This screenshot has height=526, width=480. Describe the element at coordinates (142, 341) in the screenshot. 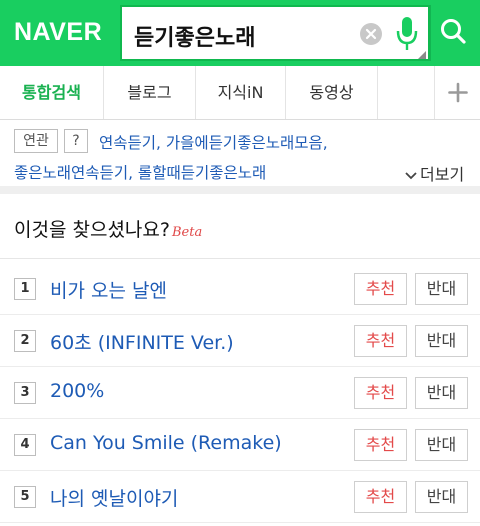

I see `song-link: 60초 (INFINITE Ver.)` at that location.